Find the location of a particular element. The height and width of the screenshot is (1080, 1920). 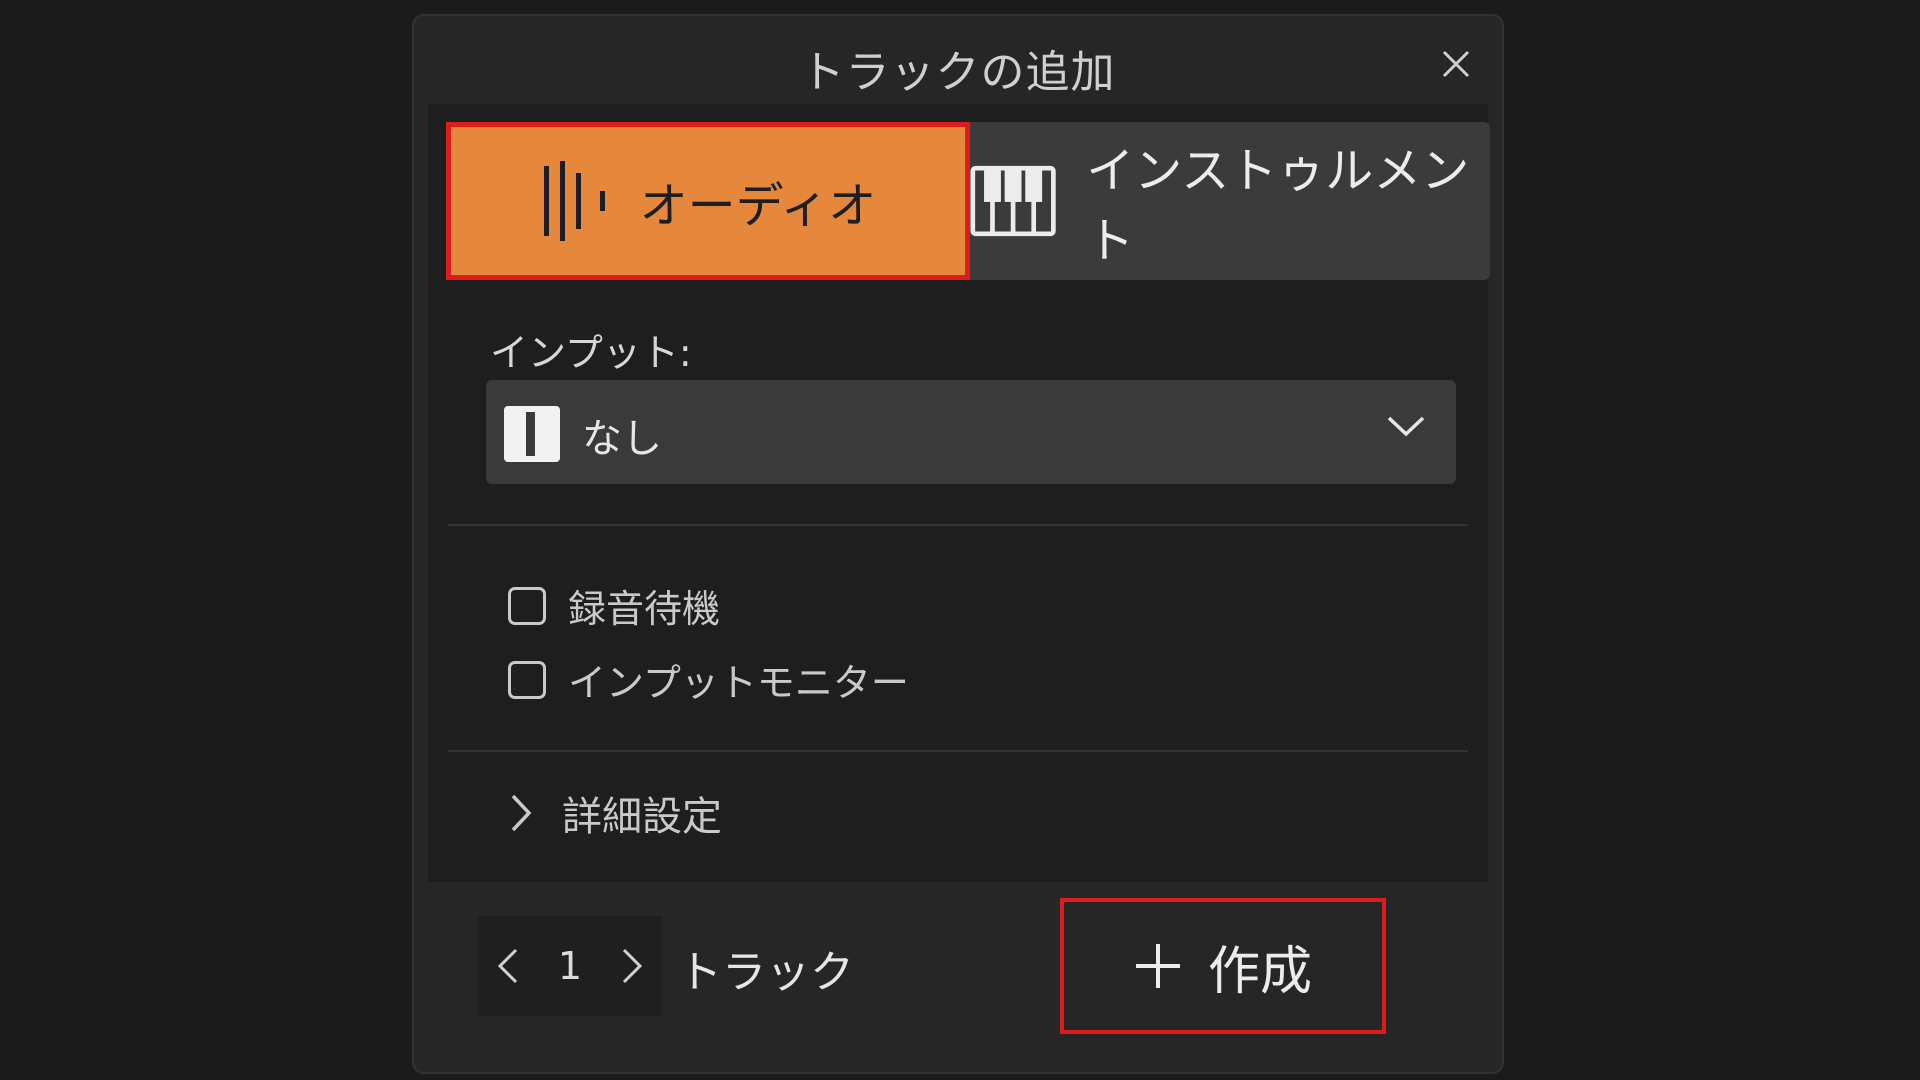

plus-icon is located at coordinates (1157, 966).